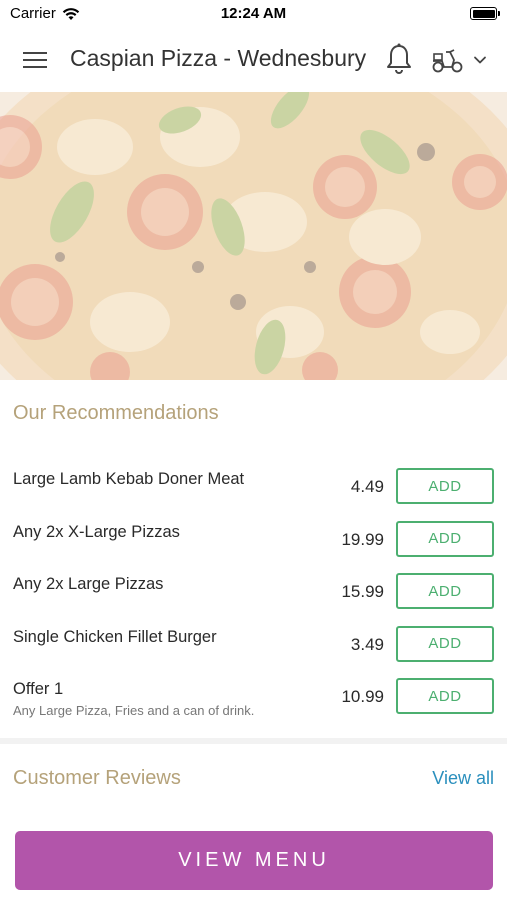 Image resolution: width=507 pixels, height=900 pixels. I want to click on scooter-icon, so click(447, 60).